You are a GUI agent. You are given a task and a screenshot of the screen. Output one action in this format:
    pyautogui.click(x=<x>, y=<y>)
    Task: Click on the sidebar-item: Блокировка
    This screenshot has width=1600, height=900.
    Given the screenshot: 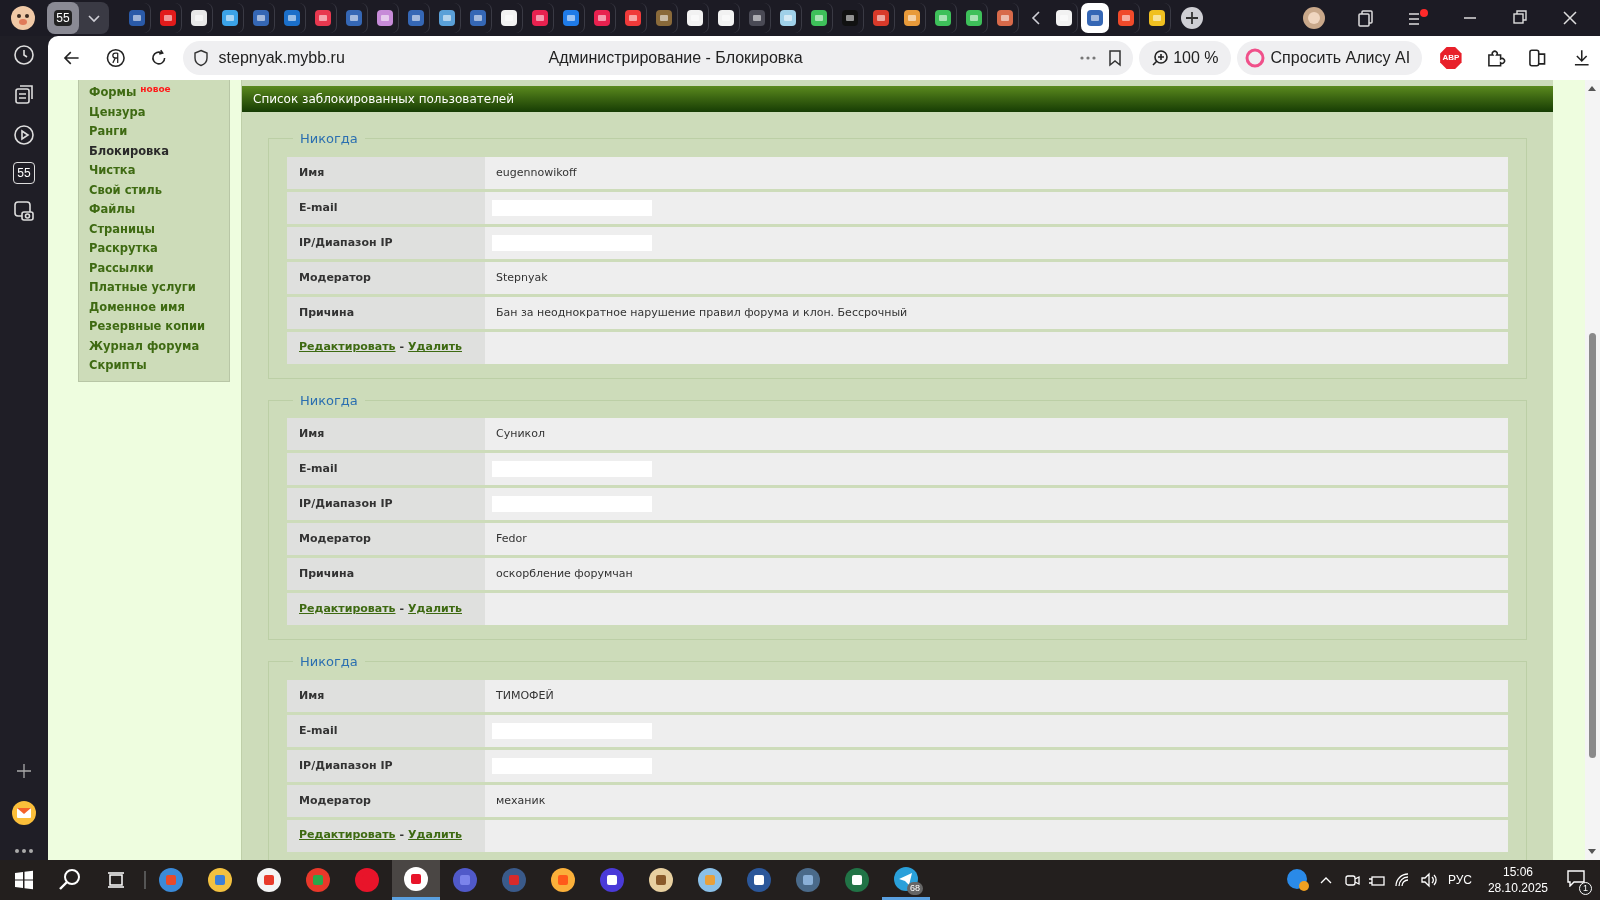 What is the action you would take?
    pyautogui.click(x=129, y=151)
    